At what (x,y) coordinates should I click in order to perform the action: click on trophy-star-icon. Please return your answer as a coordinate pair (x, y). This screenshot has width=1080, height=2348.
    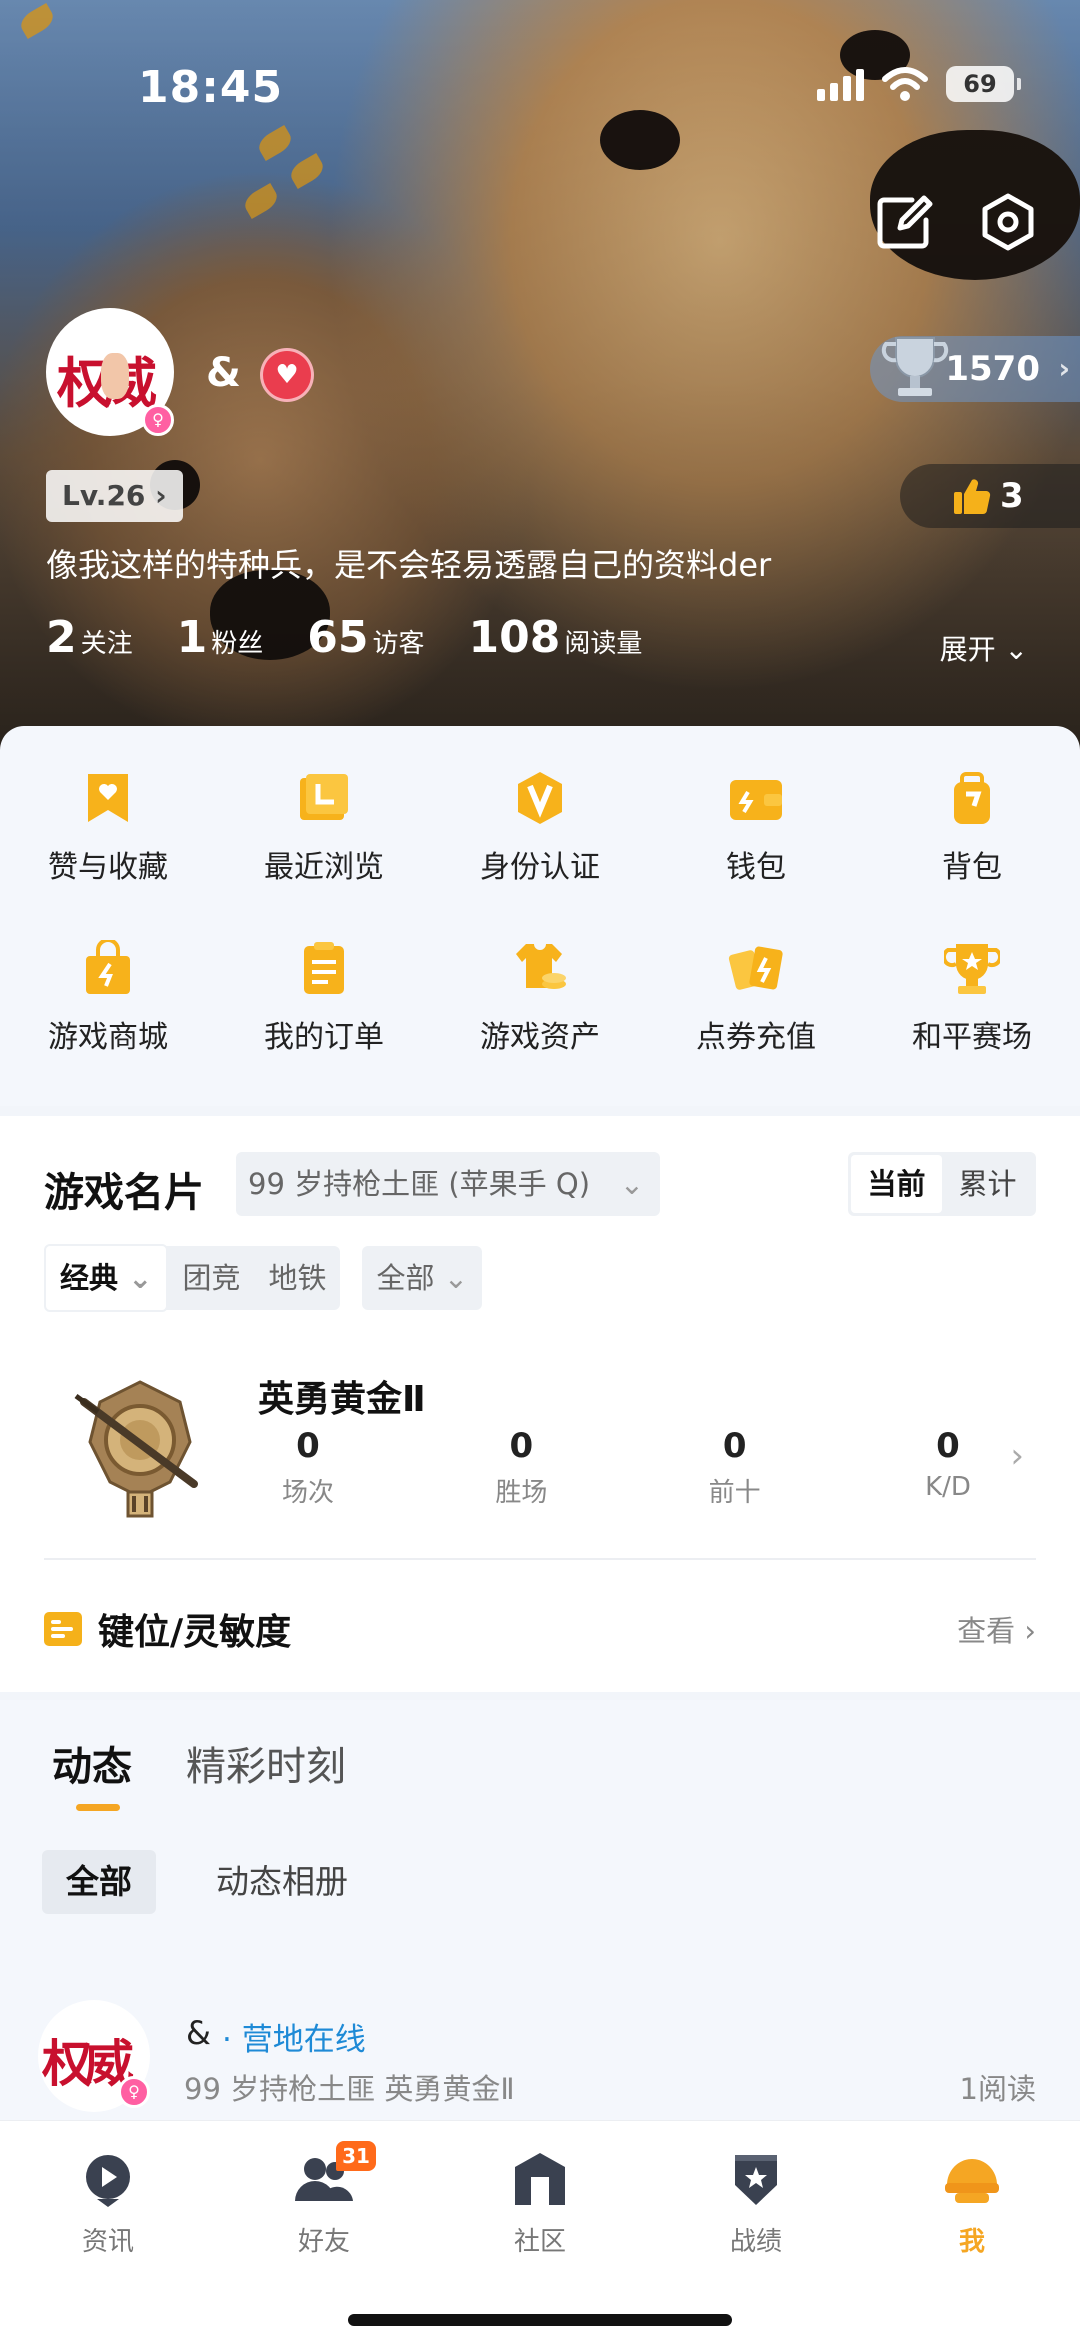
    Looking at the image, I should click on (972, 969).